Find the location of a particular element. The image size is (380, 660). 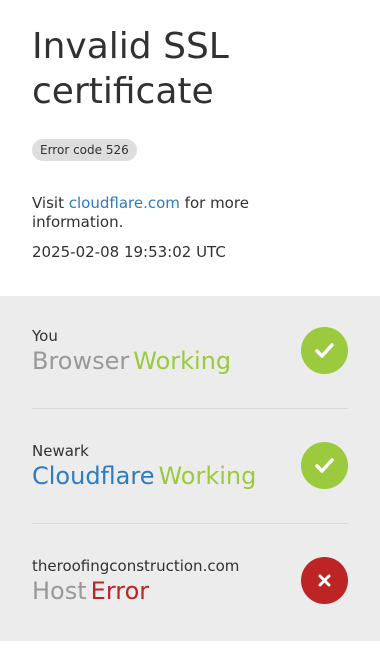

x-icon is located at coordinates (324, 580).